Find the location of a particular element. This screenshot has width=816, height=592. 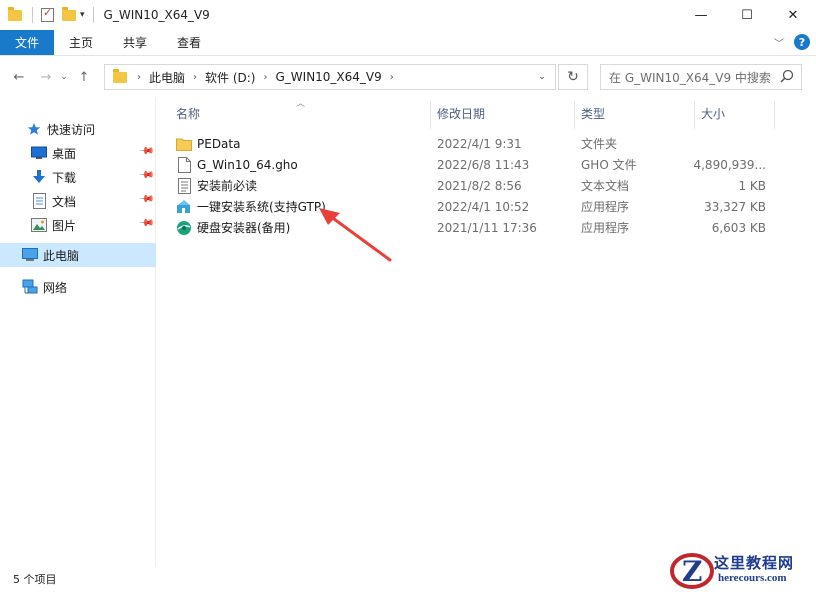

sidebar-item-label: 网络 is located at coordinates (55, 287).